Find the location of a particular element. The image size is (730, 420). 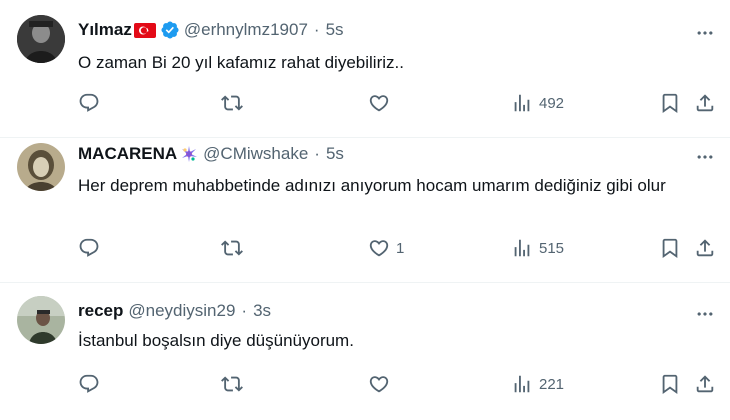

like-button: 1 is located at coordinates (386, 248).